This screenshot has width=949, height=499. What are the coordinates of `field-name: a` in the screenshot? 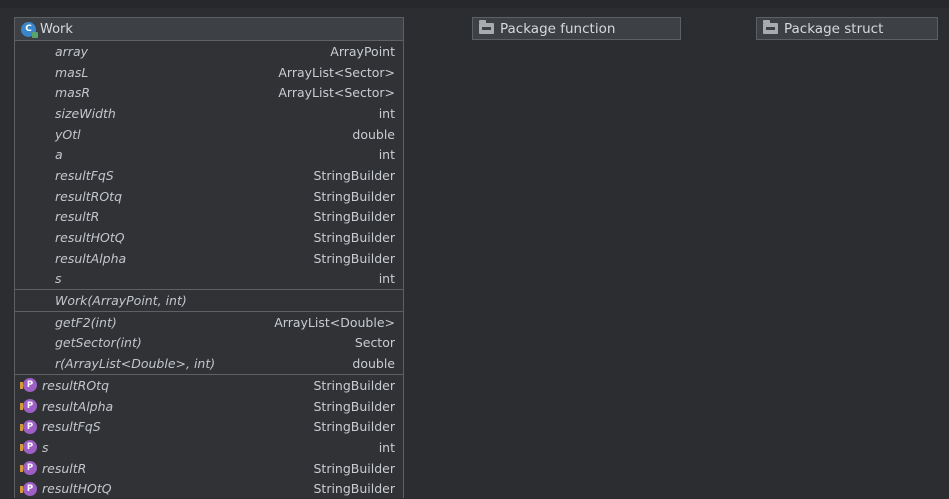 It's located at (59, 155).